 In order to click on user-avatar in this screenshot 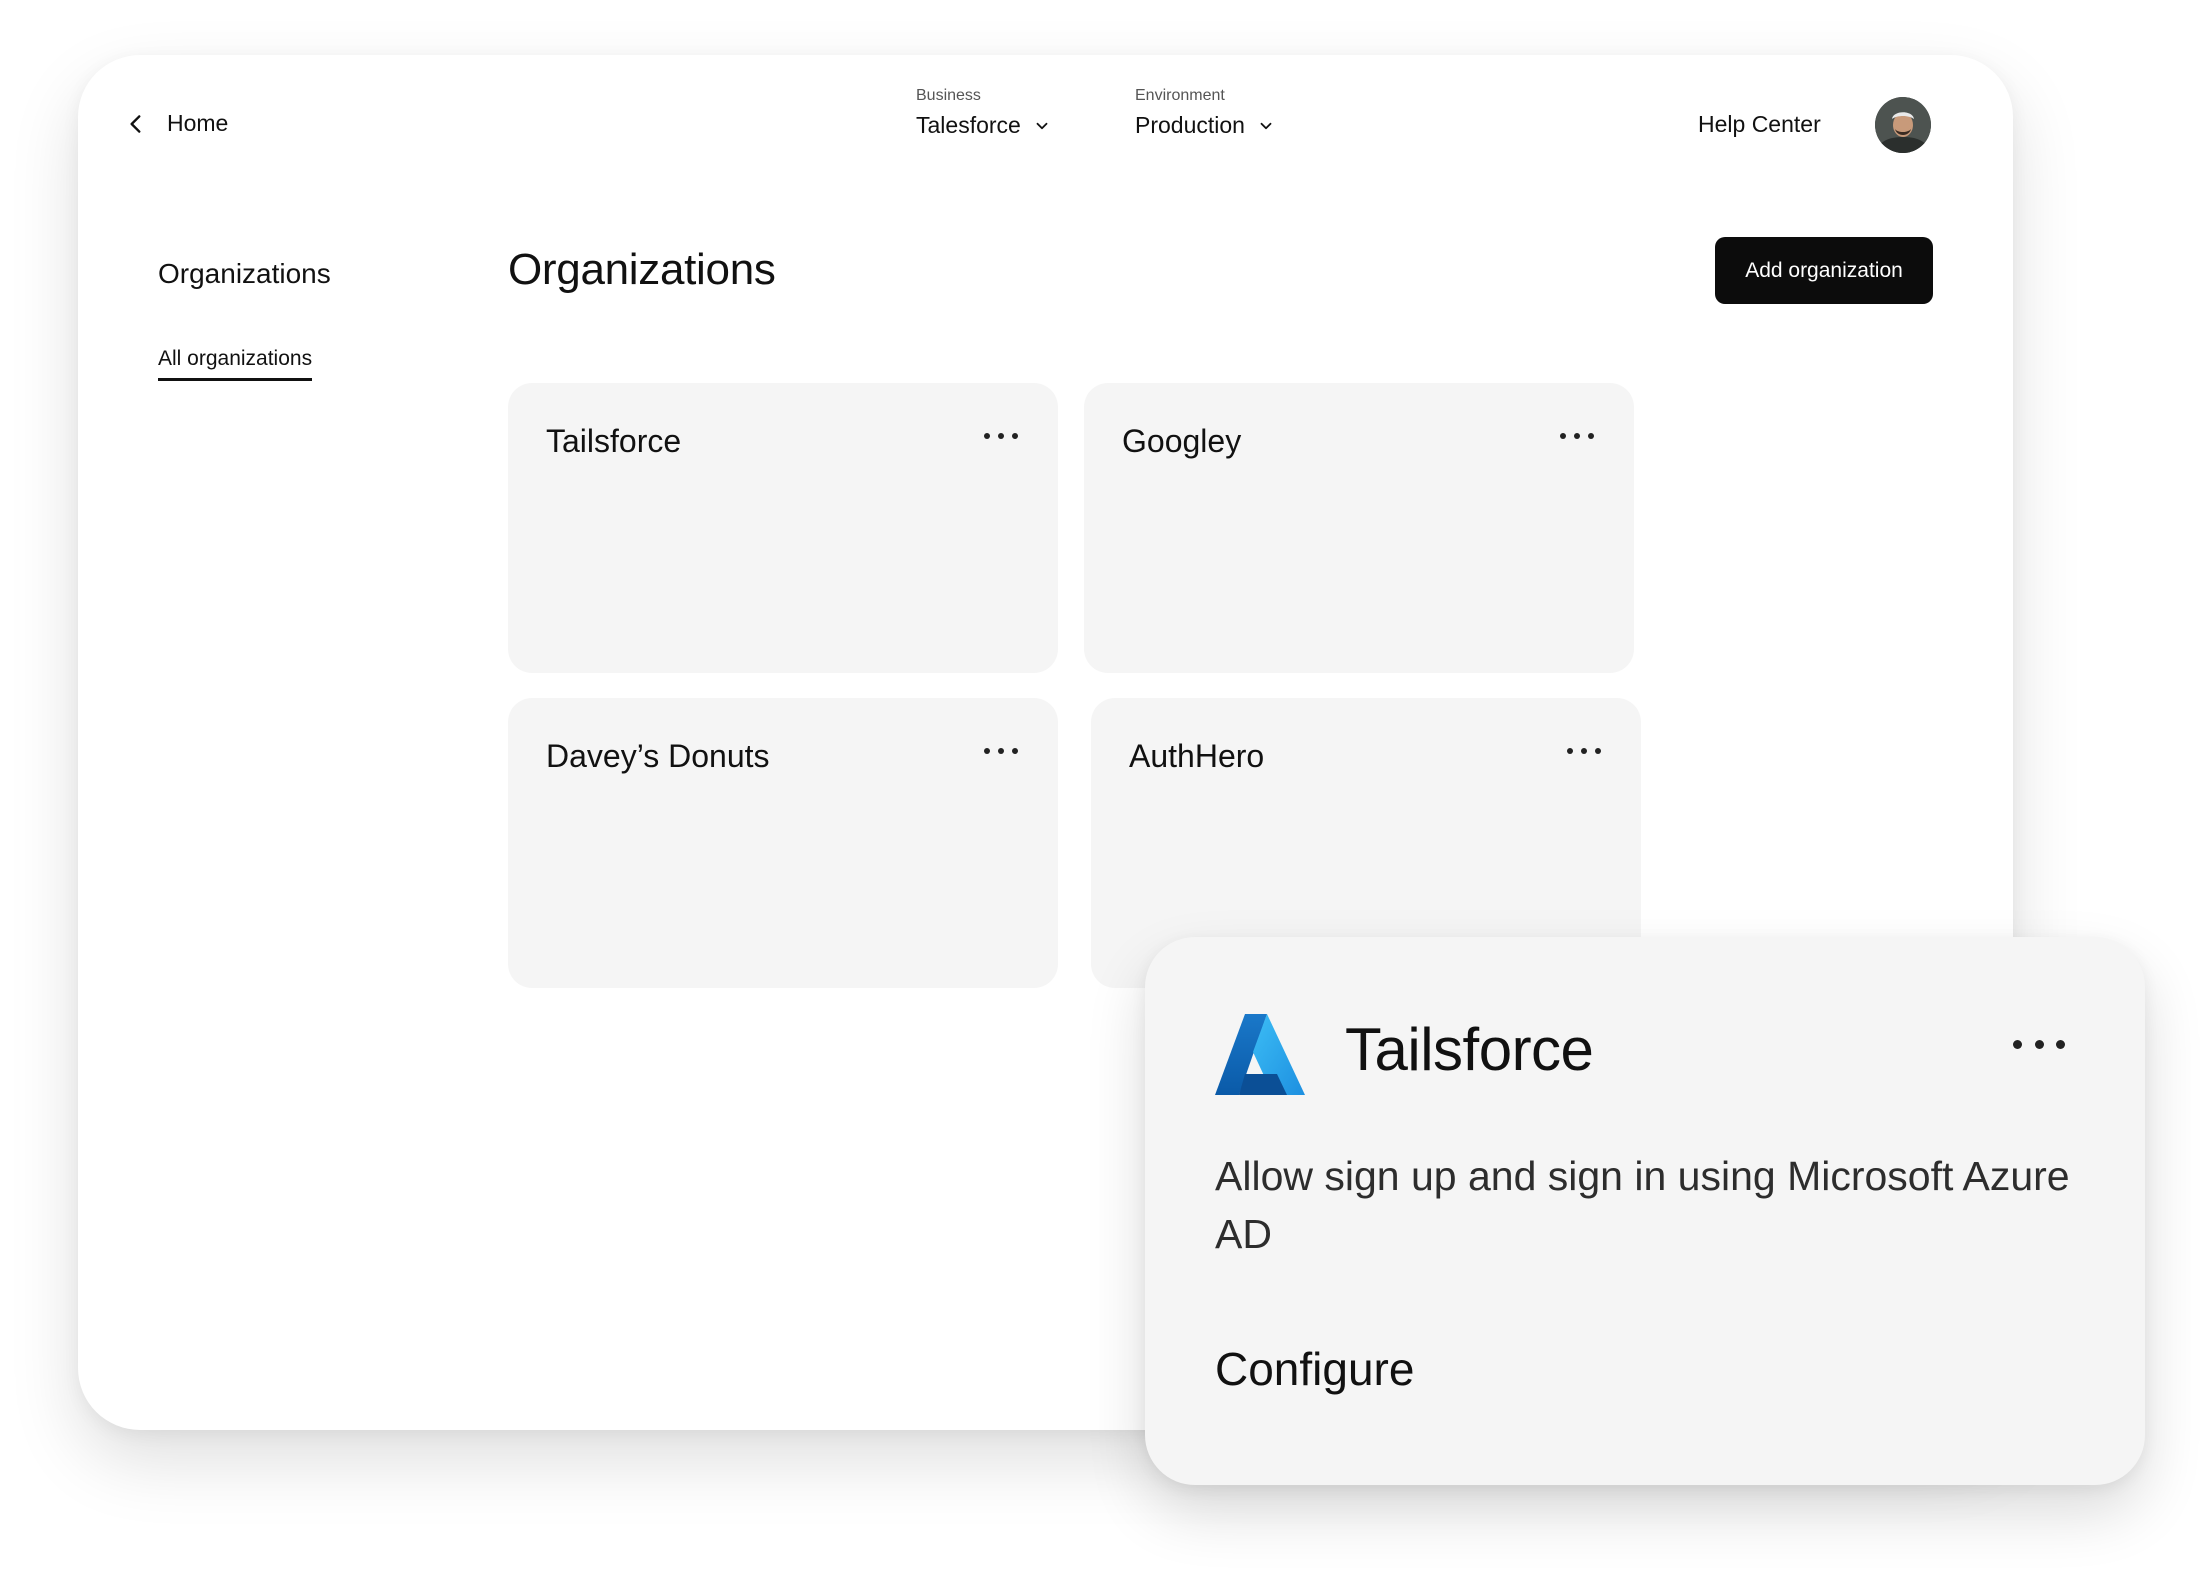, I will do `click(1903, 125)`.